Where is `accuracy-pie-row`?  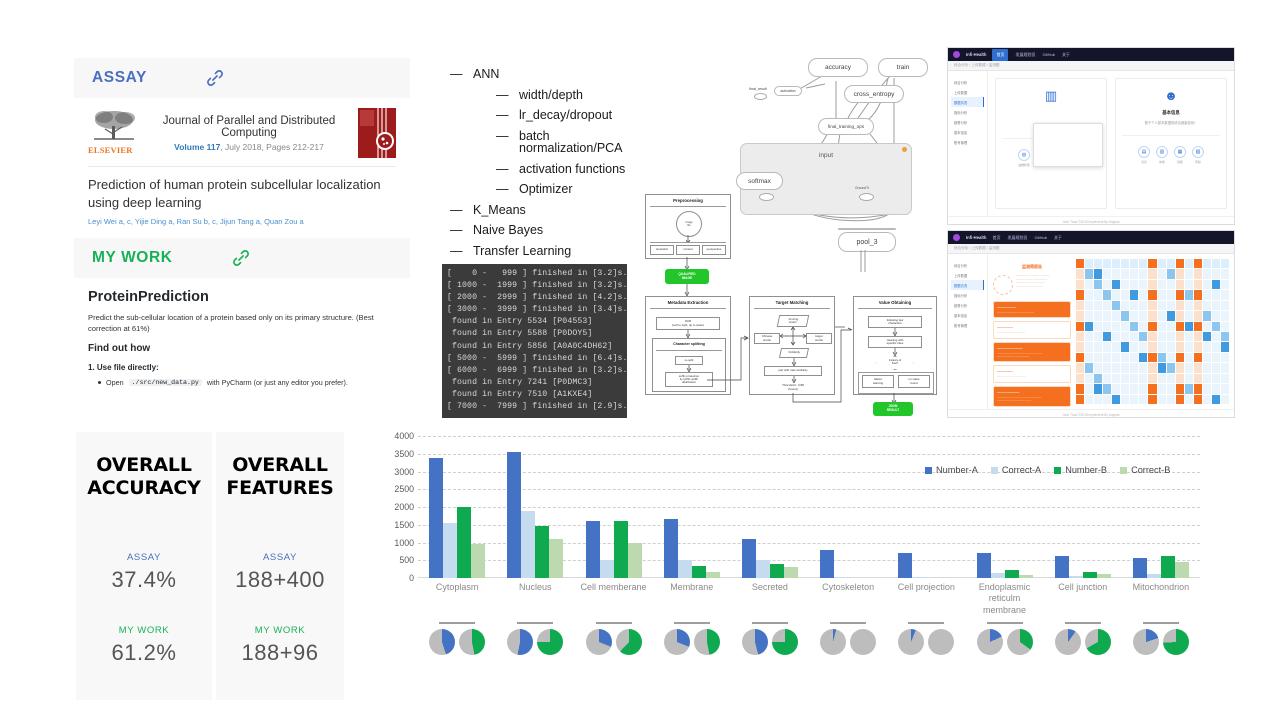 accuracy-pie-row is located at coordinates (809, 638).